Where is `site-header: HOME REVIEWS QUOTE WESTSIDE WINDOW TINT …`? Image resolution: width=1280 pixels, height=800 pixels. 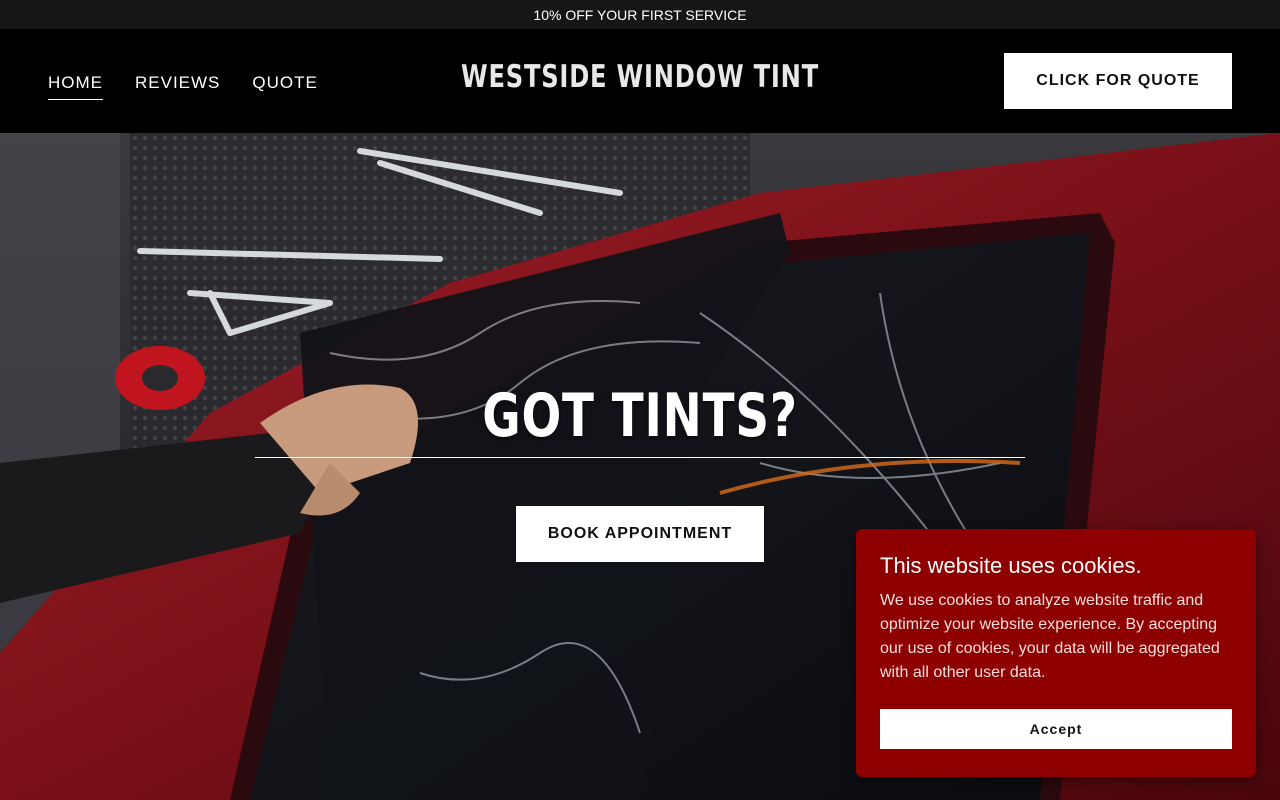
site-header: HOME REVIEWS QUOTE WESTSIDE WINDOW TINT … is located at coordinates (640, 81).